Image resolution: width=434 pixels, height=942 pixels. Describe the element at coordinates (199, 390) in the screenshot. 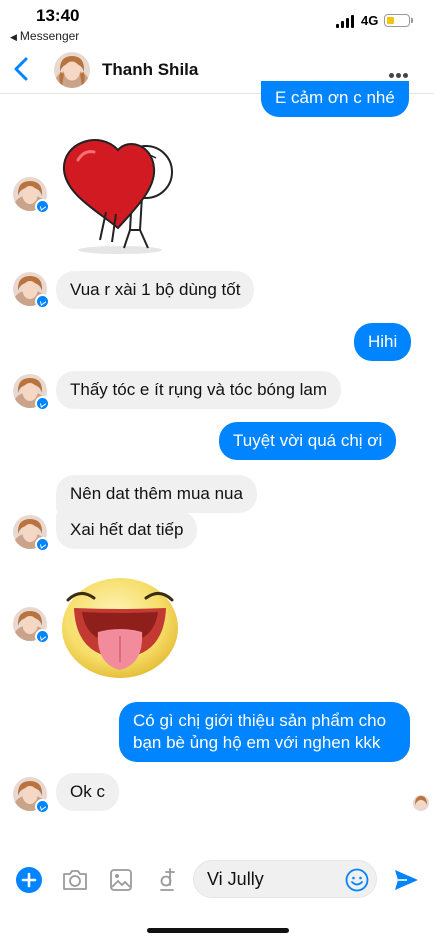

I see `message-bubble-incoming: Thấy tóc e ít rụng và tóc bóng lam` at that location.